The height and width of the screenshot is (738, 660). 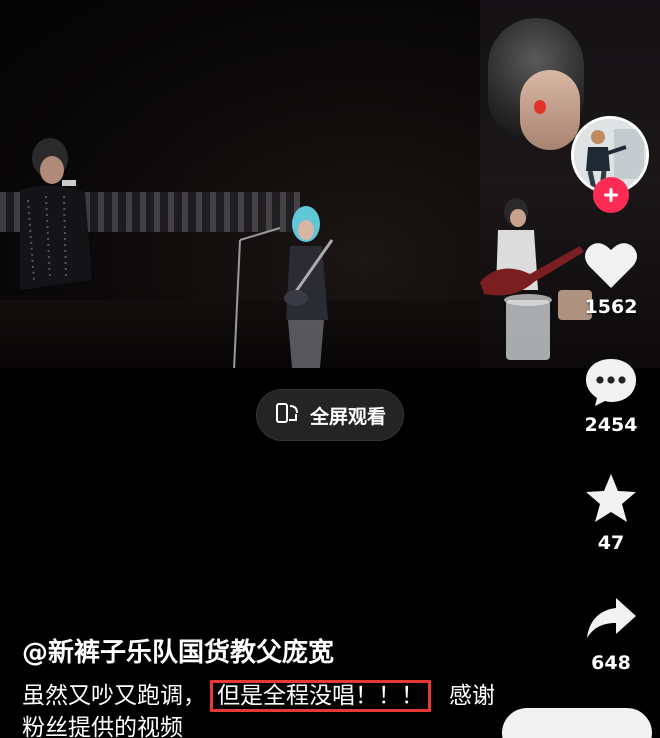 I want to click on comment-button: 2454, so click(x=611, y=396).